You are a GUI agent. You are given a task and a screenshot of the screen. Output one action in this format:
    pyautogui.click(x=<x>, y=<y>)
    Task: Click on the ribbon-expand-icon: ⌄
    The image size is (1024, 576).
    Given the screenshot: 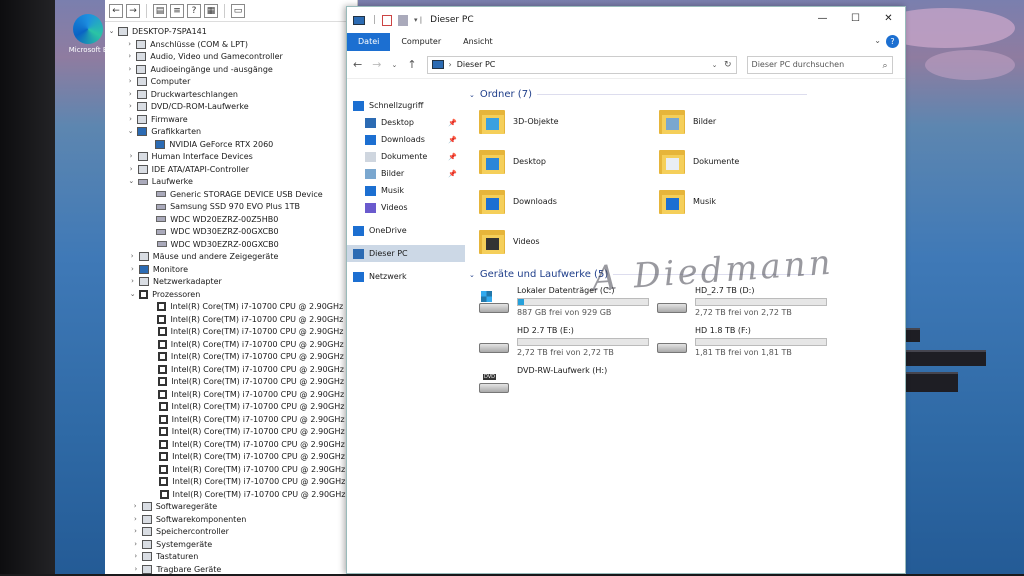 What is the action you would take?
    pyautogui.click(x=877, y=40)
    